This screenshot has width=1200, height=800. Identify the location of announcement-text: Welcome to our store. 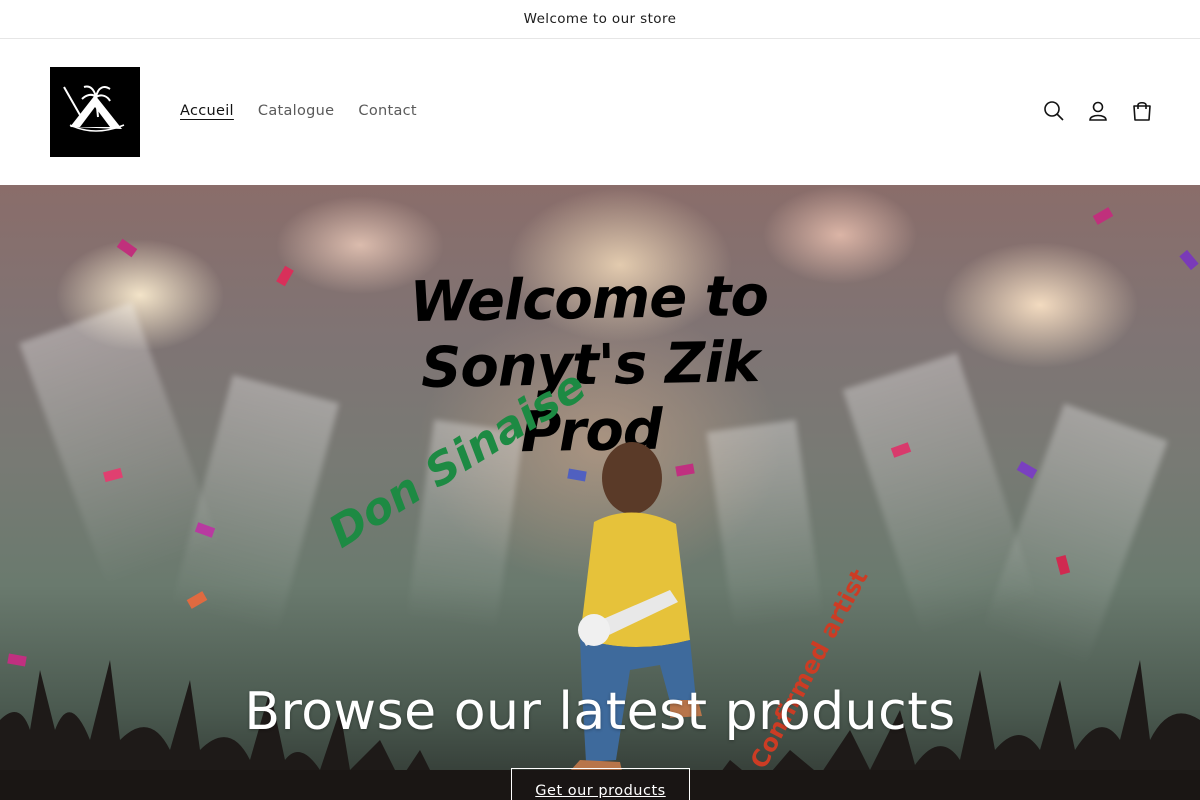
(600, 19).